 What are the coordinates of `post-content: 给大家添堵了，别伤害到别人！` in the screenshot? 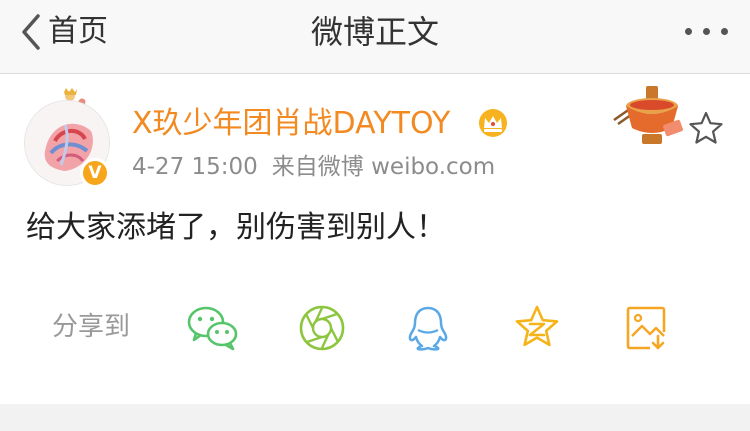 It's located at (236, 227).